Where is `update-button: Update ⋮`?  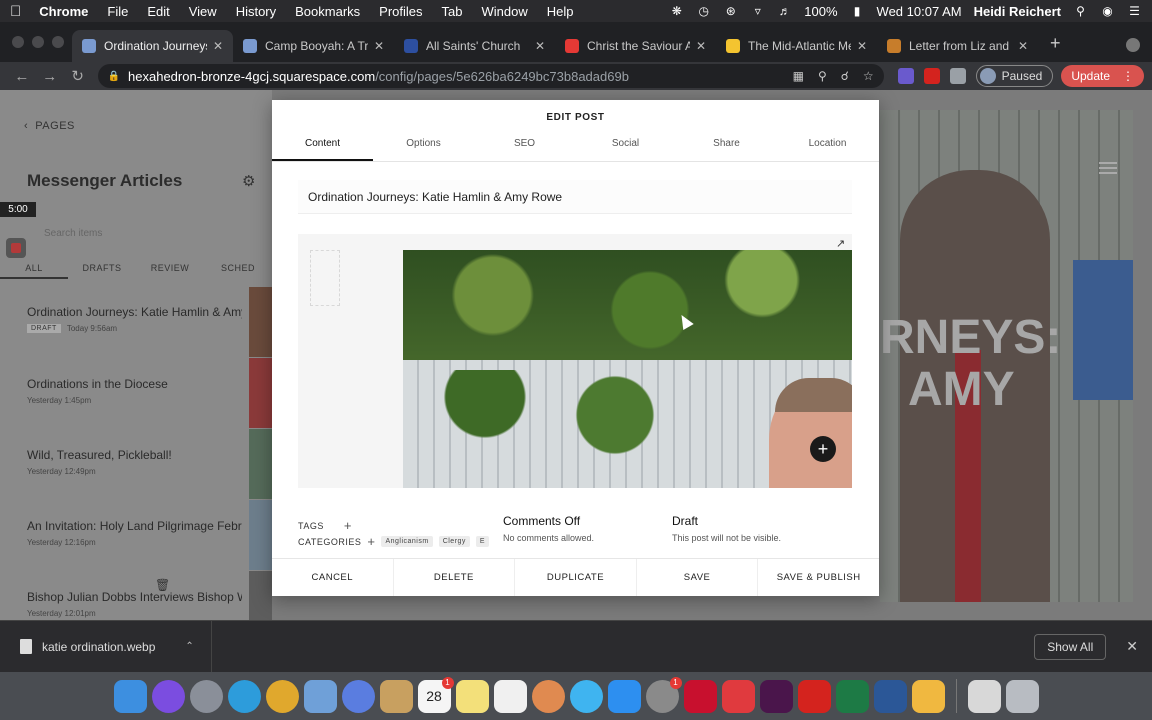
update-button: Update ⋮ is located at coordinates (1103, 76).